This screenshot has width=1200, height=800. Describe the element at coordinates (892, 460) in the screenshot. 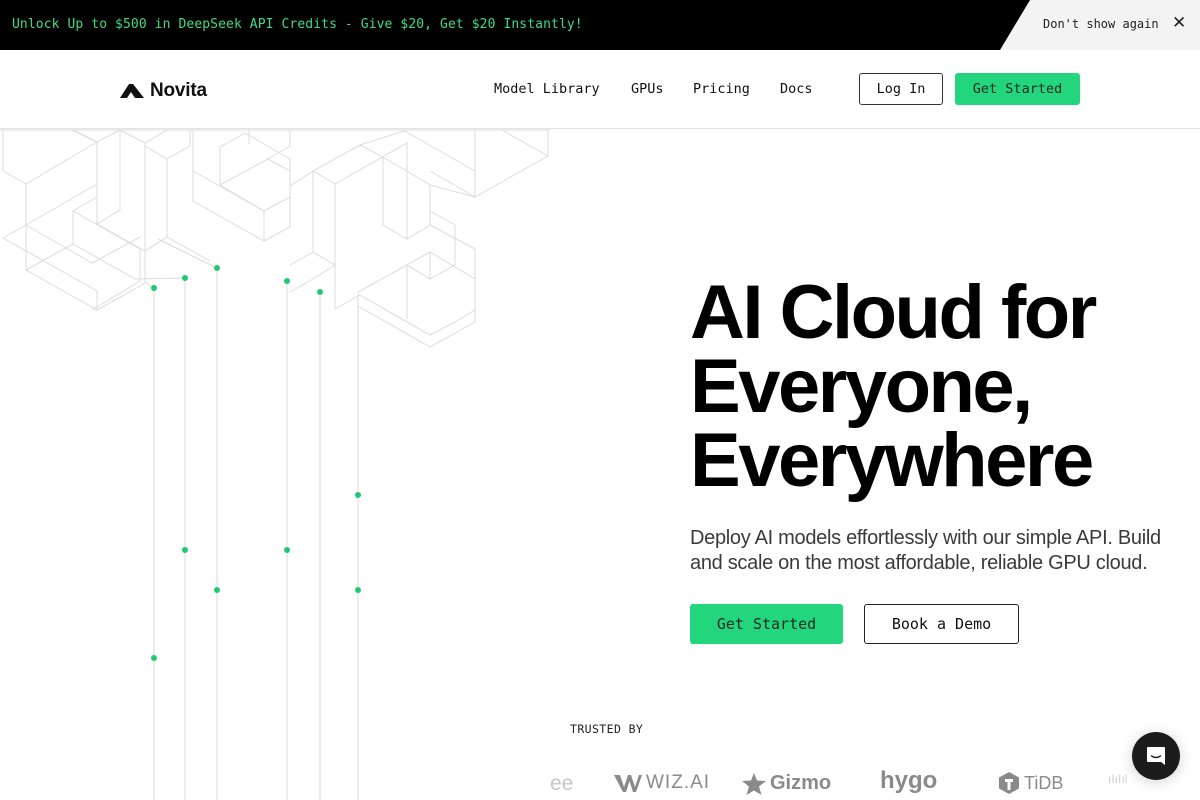

I see `hero-title-line-3: Everywhere` at that location.